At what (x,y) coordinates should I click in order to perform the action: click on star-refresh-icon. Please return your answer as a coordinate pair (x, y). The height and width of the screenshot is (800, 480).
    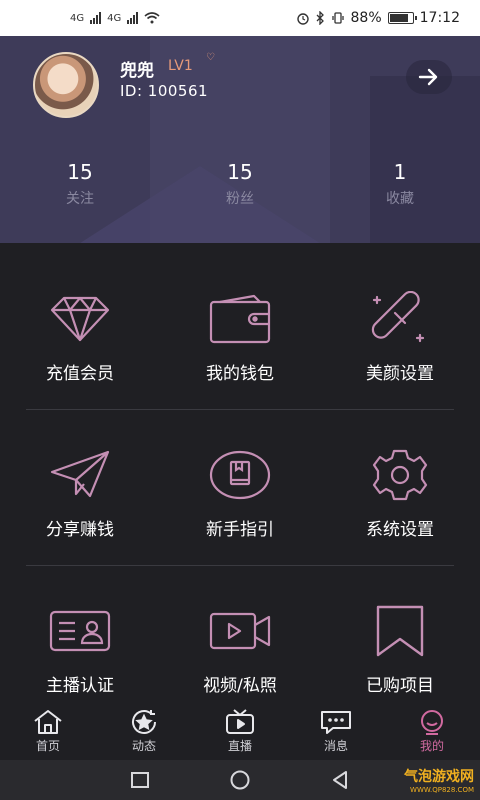
    Looking at the image, I should click on (144, 722).